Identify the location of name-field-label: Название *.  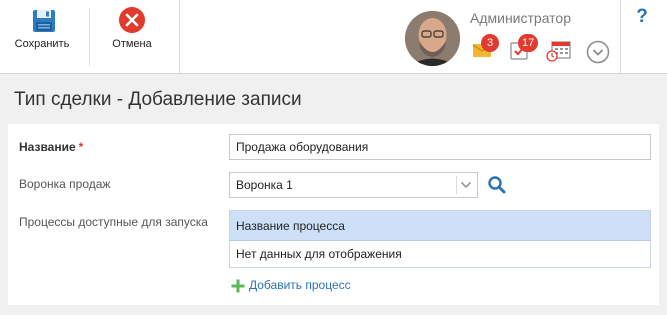
(51, 147).